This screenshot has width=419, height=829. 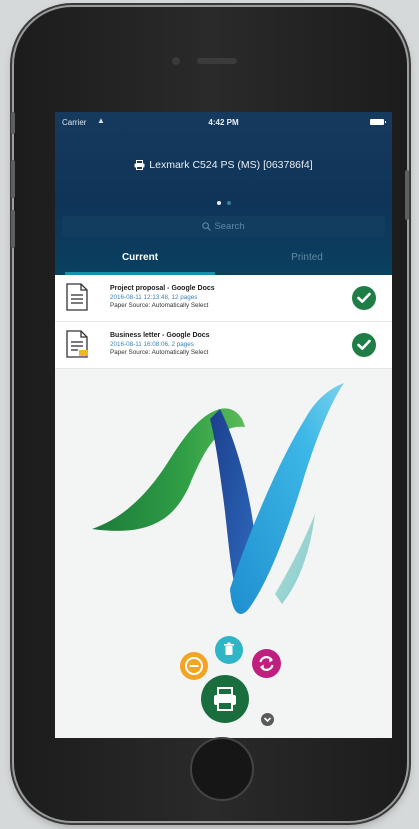 I want to click on search-icon, so click(x=207, y=226).